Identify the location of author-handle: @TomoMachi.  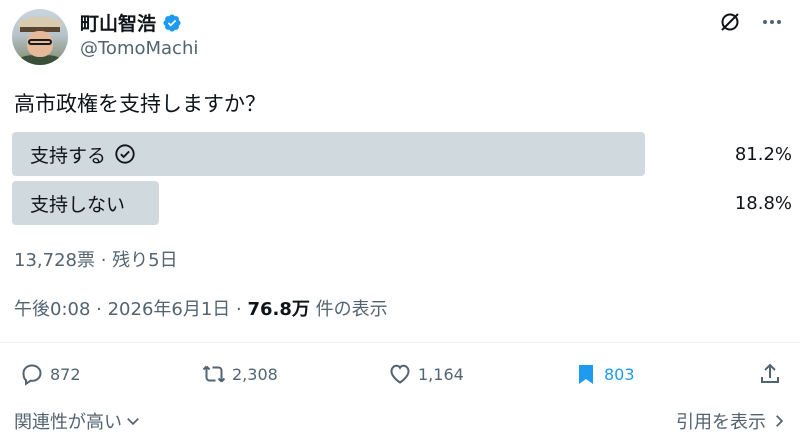
(139, 48).